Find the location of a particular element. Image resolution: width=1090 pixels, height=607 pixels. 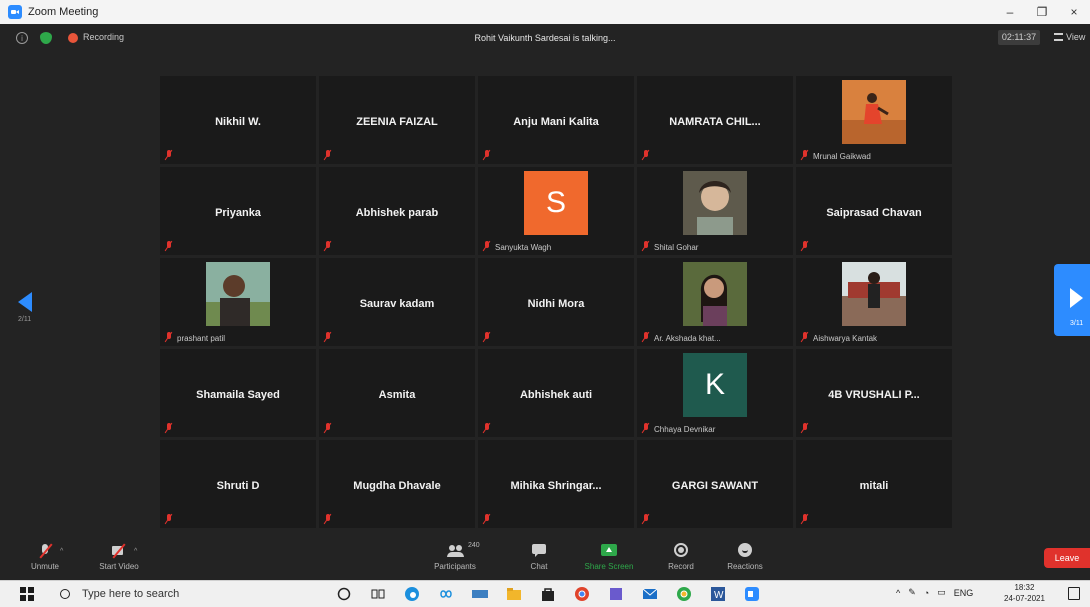

participants-icon is located at coordinates (455, 551).